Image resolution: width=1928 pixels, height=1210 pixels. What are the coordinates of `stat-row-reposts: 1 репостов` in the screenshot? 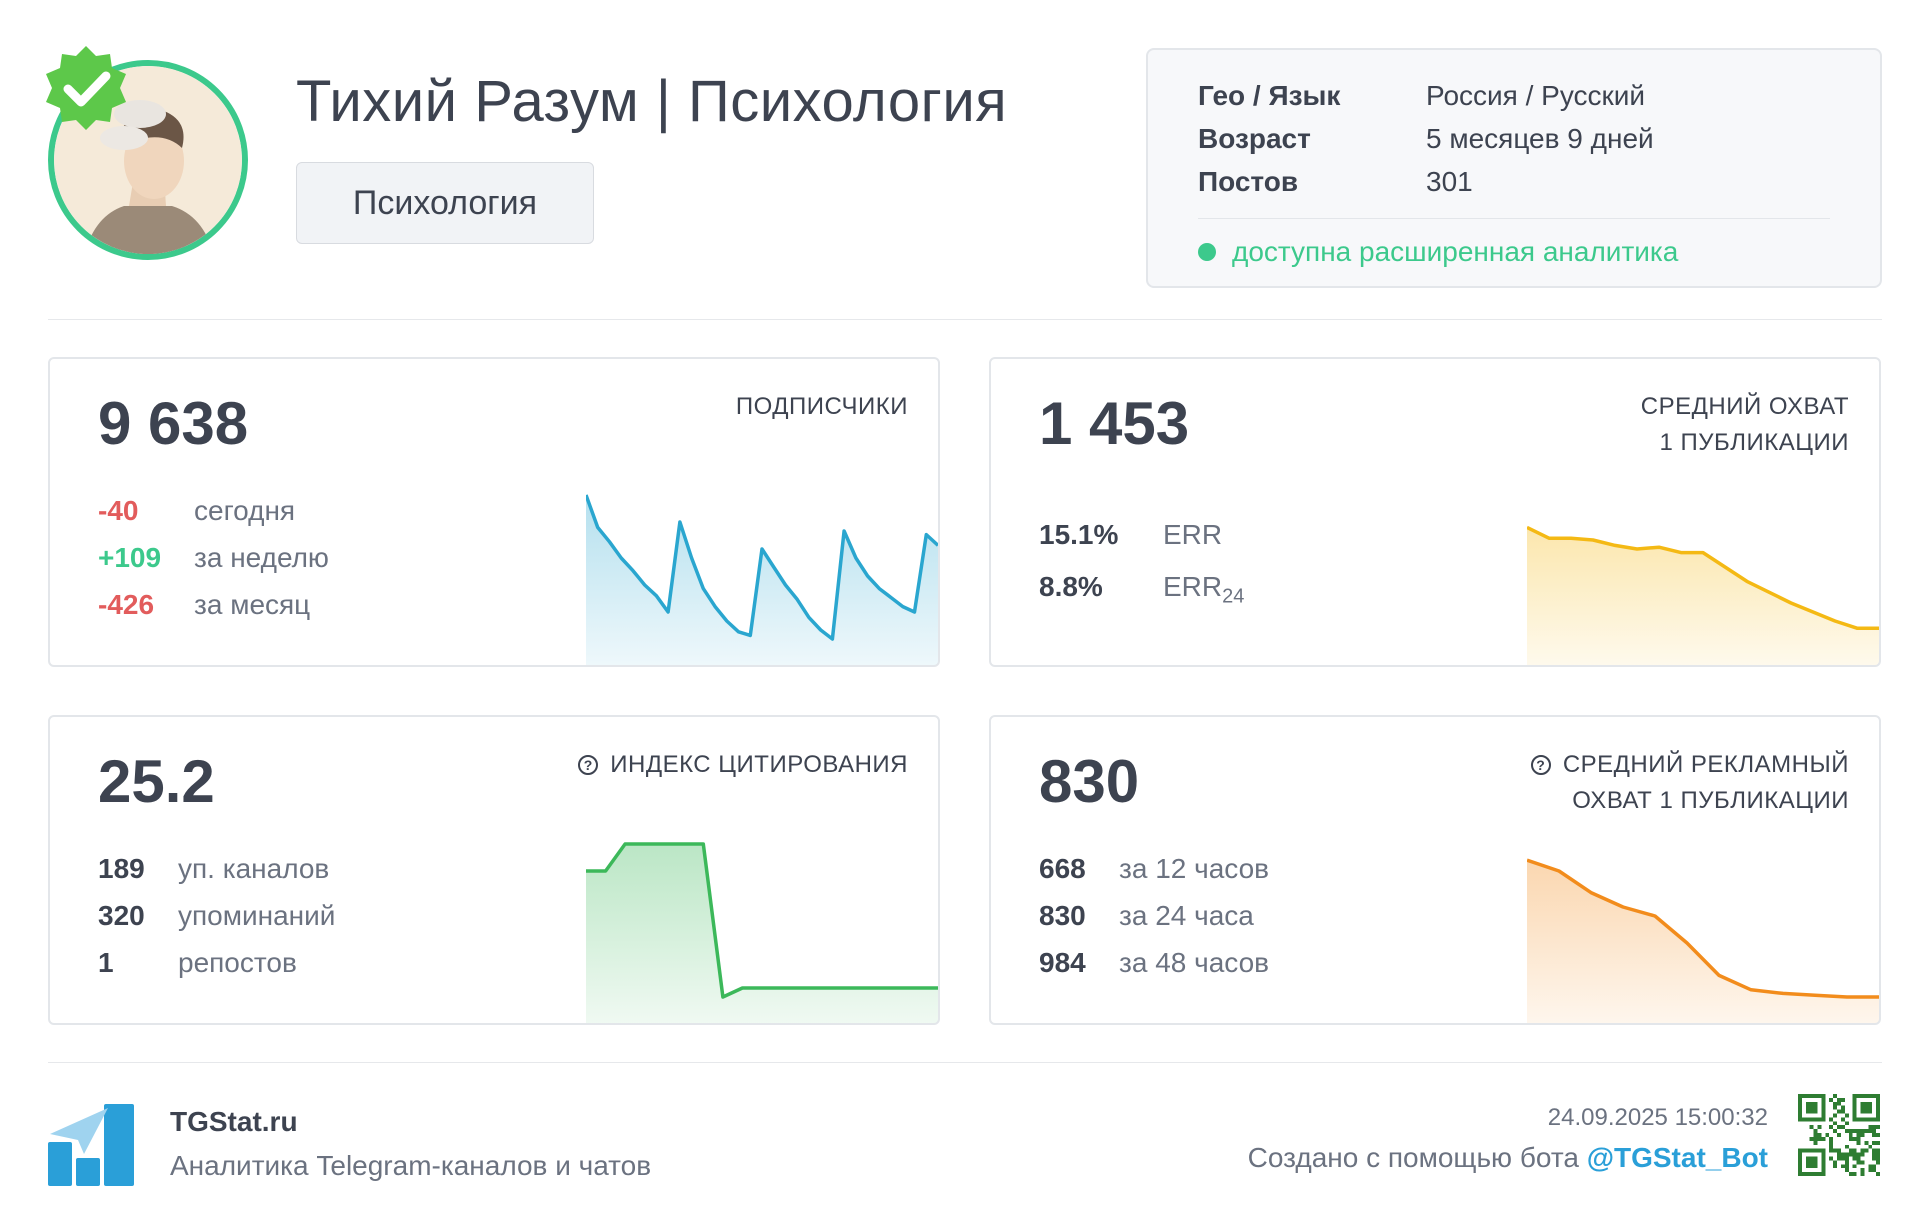 It's located at (197, 963).